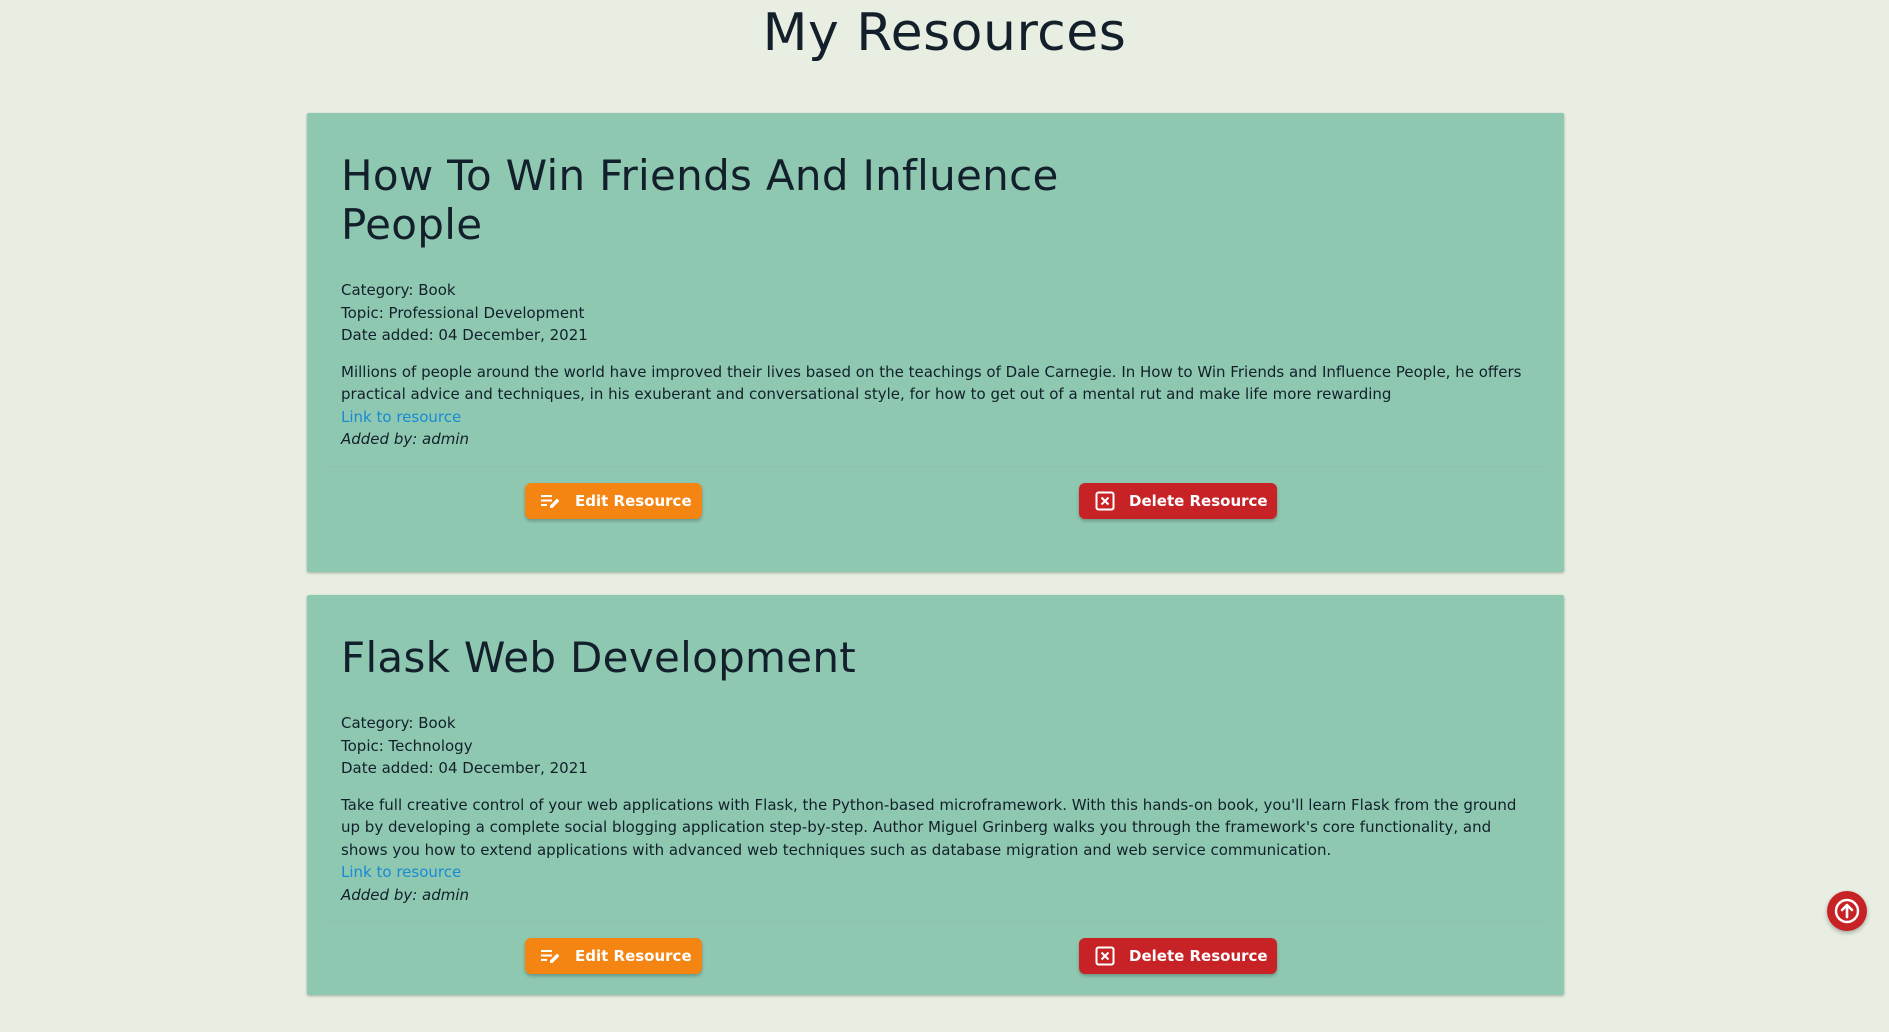  I want to click on page-title: My Resources, so click(944, 33).